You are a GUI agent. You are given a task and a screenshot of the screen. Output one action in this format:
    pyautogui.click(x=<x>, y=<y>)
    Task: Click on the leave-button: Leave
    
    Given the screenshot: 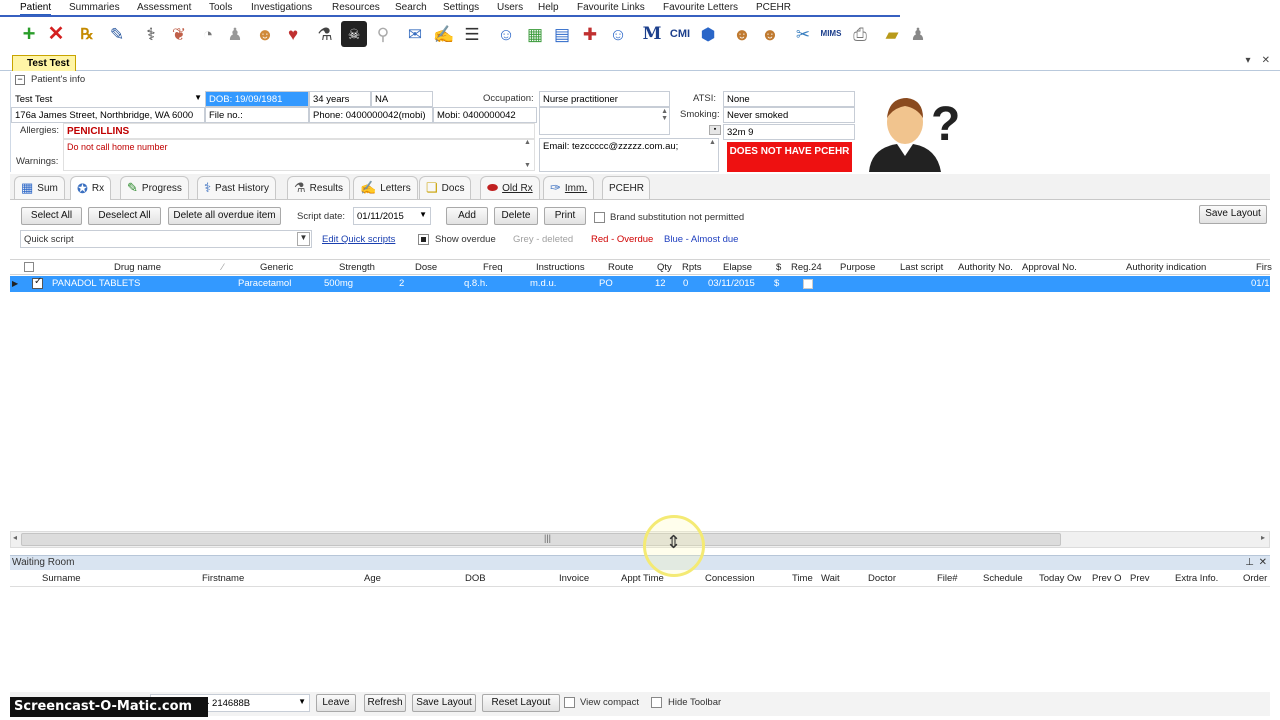 What is the action you would take?
    pyautogui.click(x=336, y=703)
    